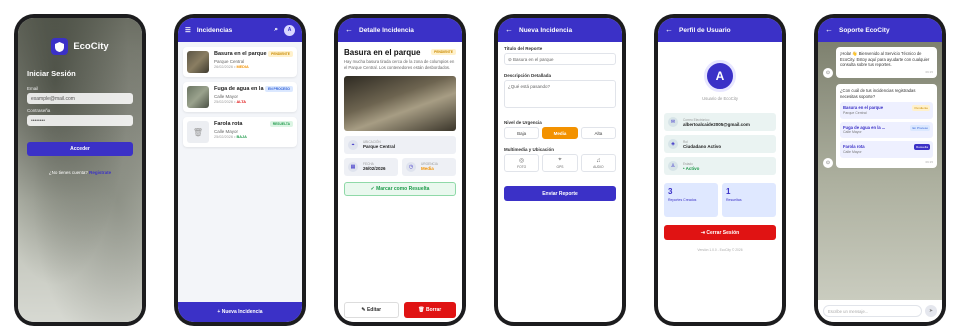  What do you see at coordinates (560, 59) in the screenshot?
I see `title-input: ⊘ Basura en el parque` at bounding box center [560, 59].